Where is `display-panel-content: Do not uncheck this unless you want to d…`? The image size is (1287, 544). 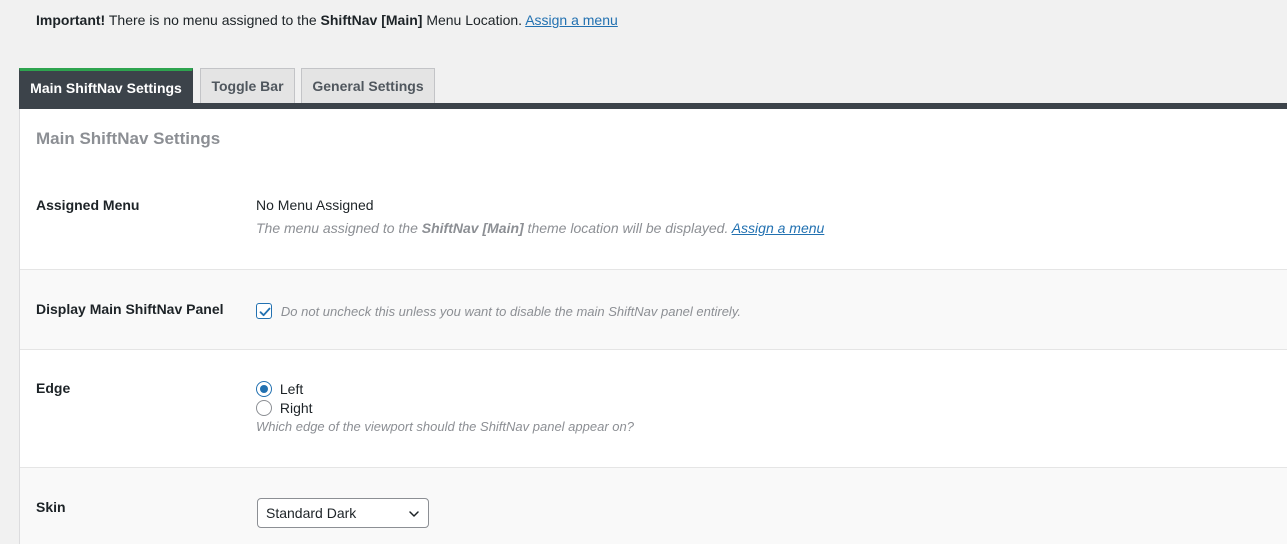
display-panel-content: Do not uncheck this unless you want to d… is located at coordinates (498, 311).